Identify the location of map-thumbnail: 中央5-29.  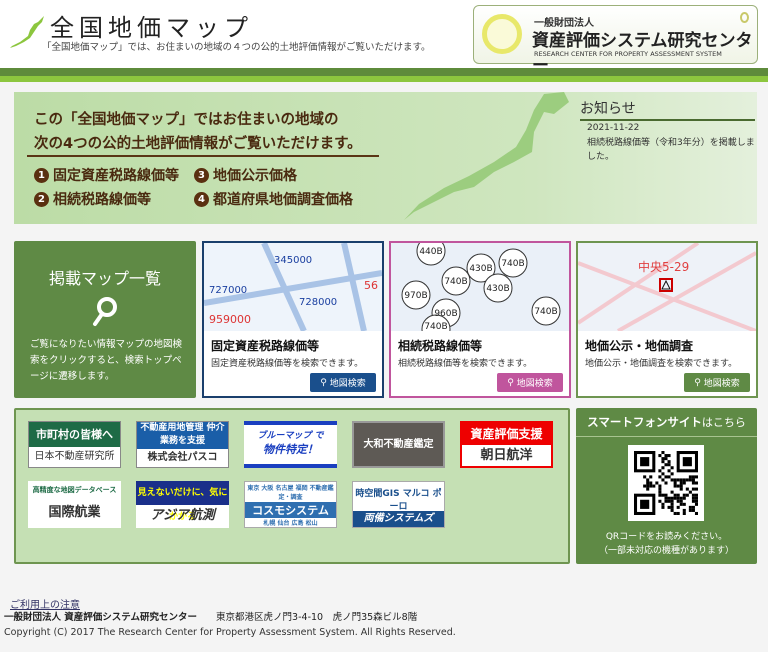
(667, 287).